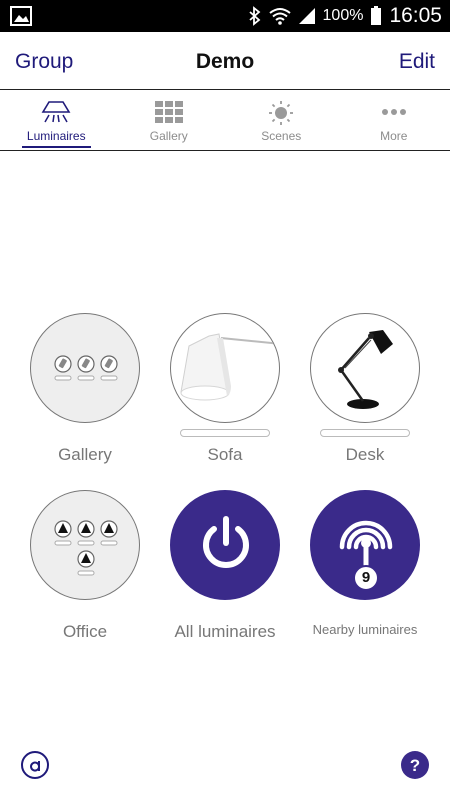 This screenshot has width=450, height=800. I want to click on tab-bar: Luminaires Gallery Scenes More, so click(225, 121).